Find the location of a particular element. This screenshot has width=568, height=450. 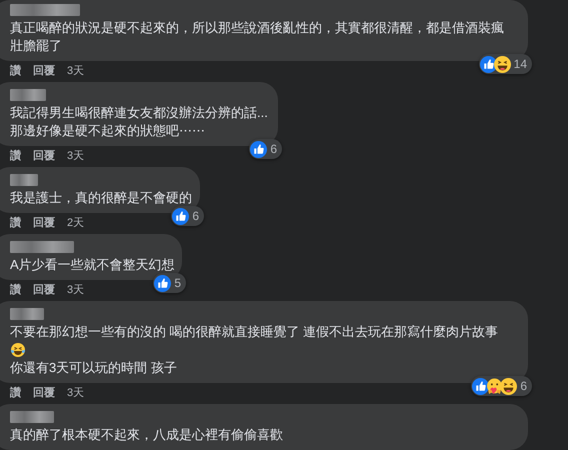

comment-text: 你還有3天可以玩的時間 孩子 is located at coordinates (94, 368).